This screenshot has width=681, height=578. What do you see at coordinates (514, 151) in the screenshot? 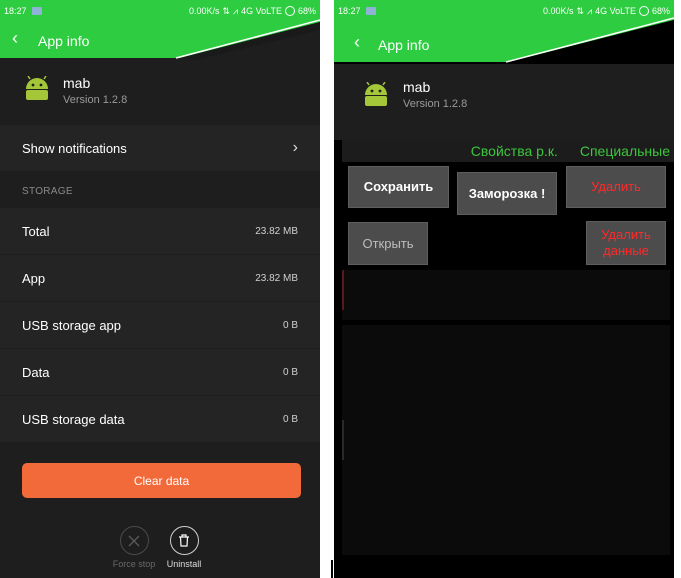
I see `tab-properties: Свойства р.к.` at bounding box center [514, 151].